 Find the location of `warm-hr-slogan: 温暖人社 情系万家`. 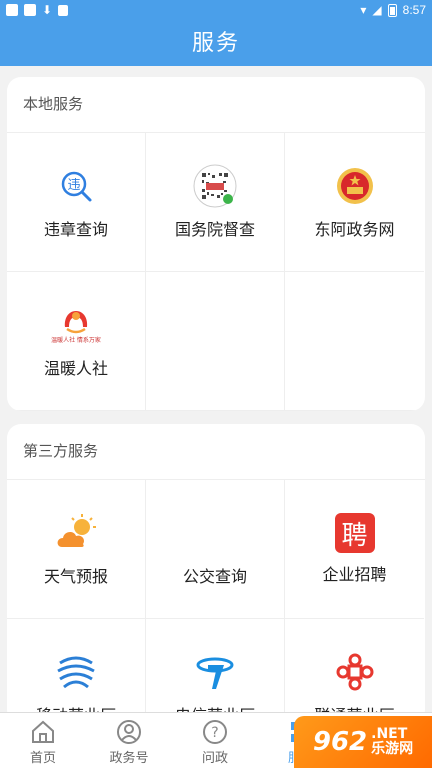

warm-hr-slogan: 温暖人社 情系万家 is located at coordinates (76, 340).